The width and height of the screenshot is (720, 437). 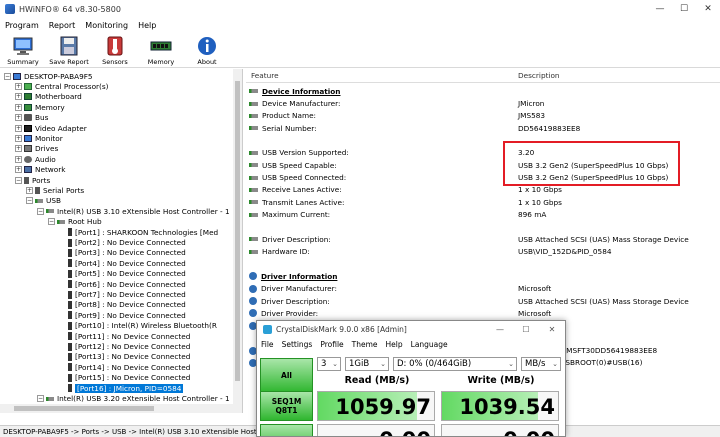 What do you see at coordinates (552, 329) in the screenshot?
I see `cdm-close-button: ✕` at bounding box center [552, 329].